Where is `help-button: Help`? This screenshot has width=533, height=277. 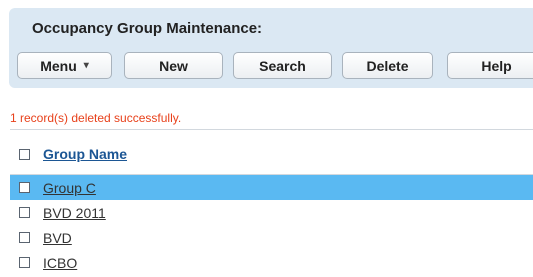
help-button: Help is located at coordinates (490, 65).